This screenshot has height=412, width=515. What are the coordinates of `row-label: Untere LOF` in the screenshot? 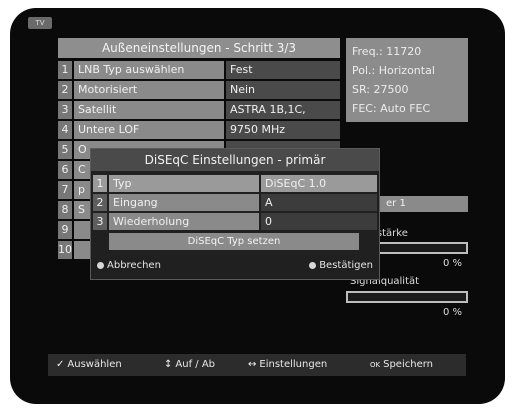 It's located at (149, 130).